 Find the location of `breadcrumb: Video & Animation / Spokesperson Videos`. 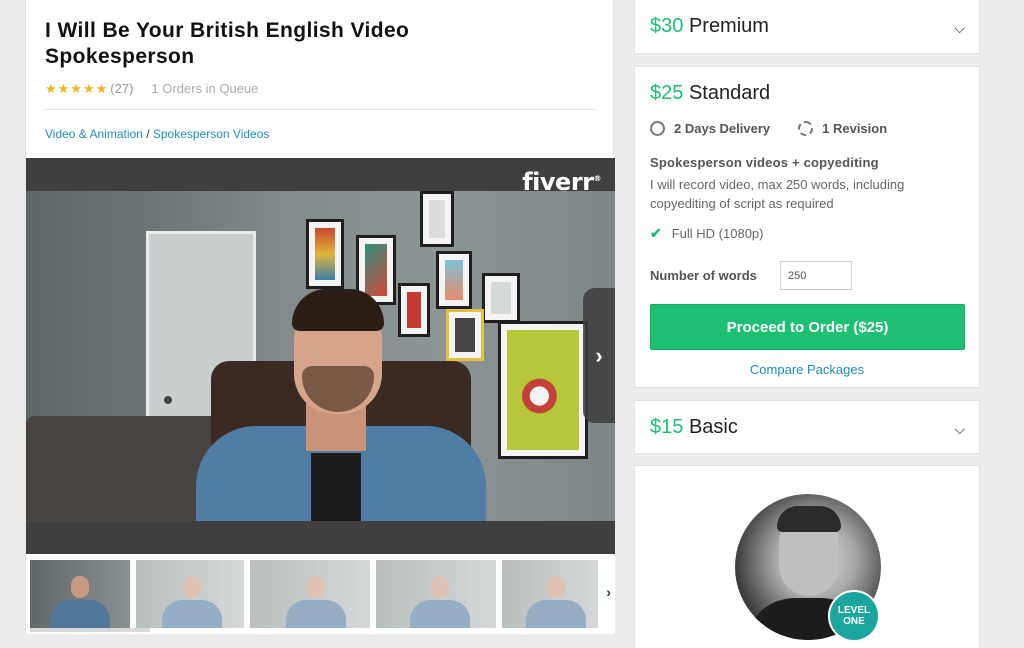

breadcrumb: Video & Animation / Spokesperson Videos is located at coordinates (157, 134).